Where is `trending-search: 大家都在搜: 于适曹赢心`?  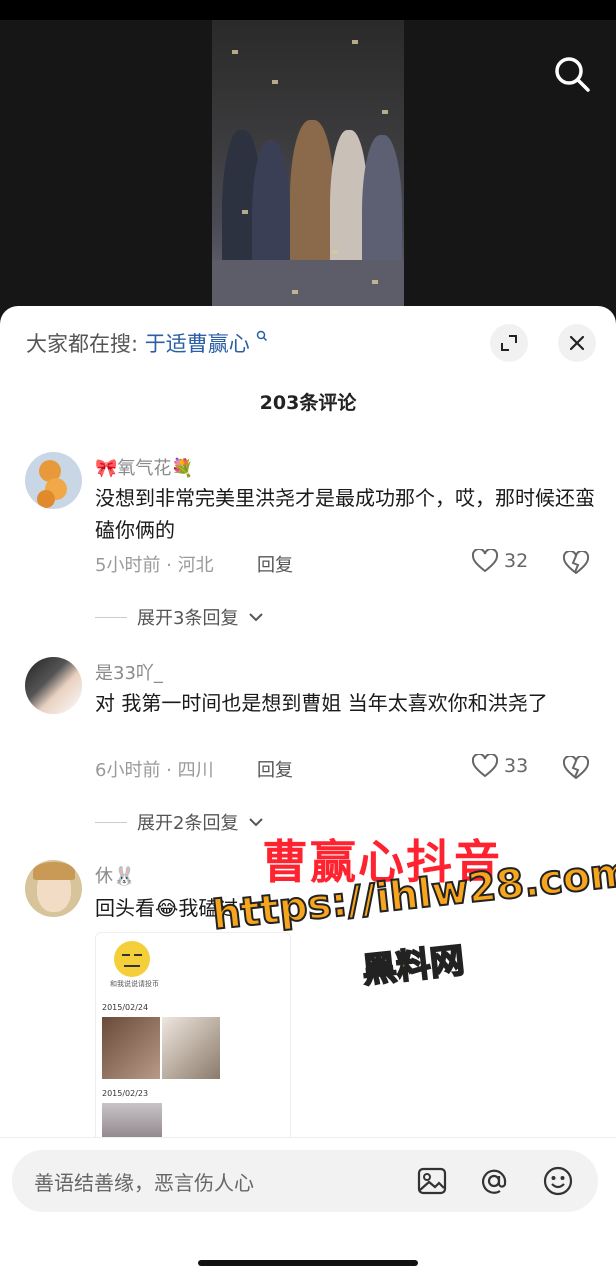
trending-search: 大家都在搜: 于适曹赢心 is located at coordinates (147, 343).